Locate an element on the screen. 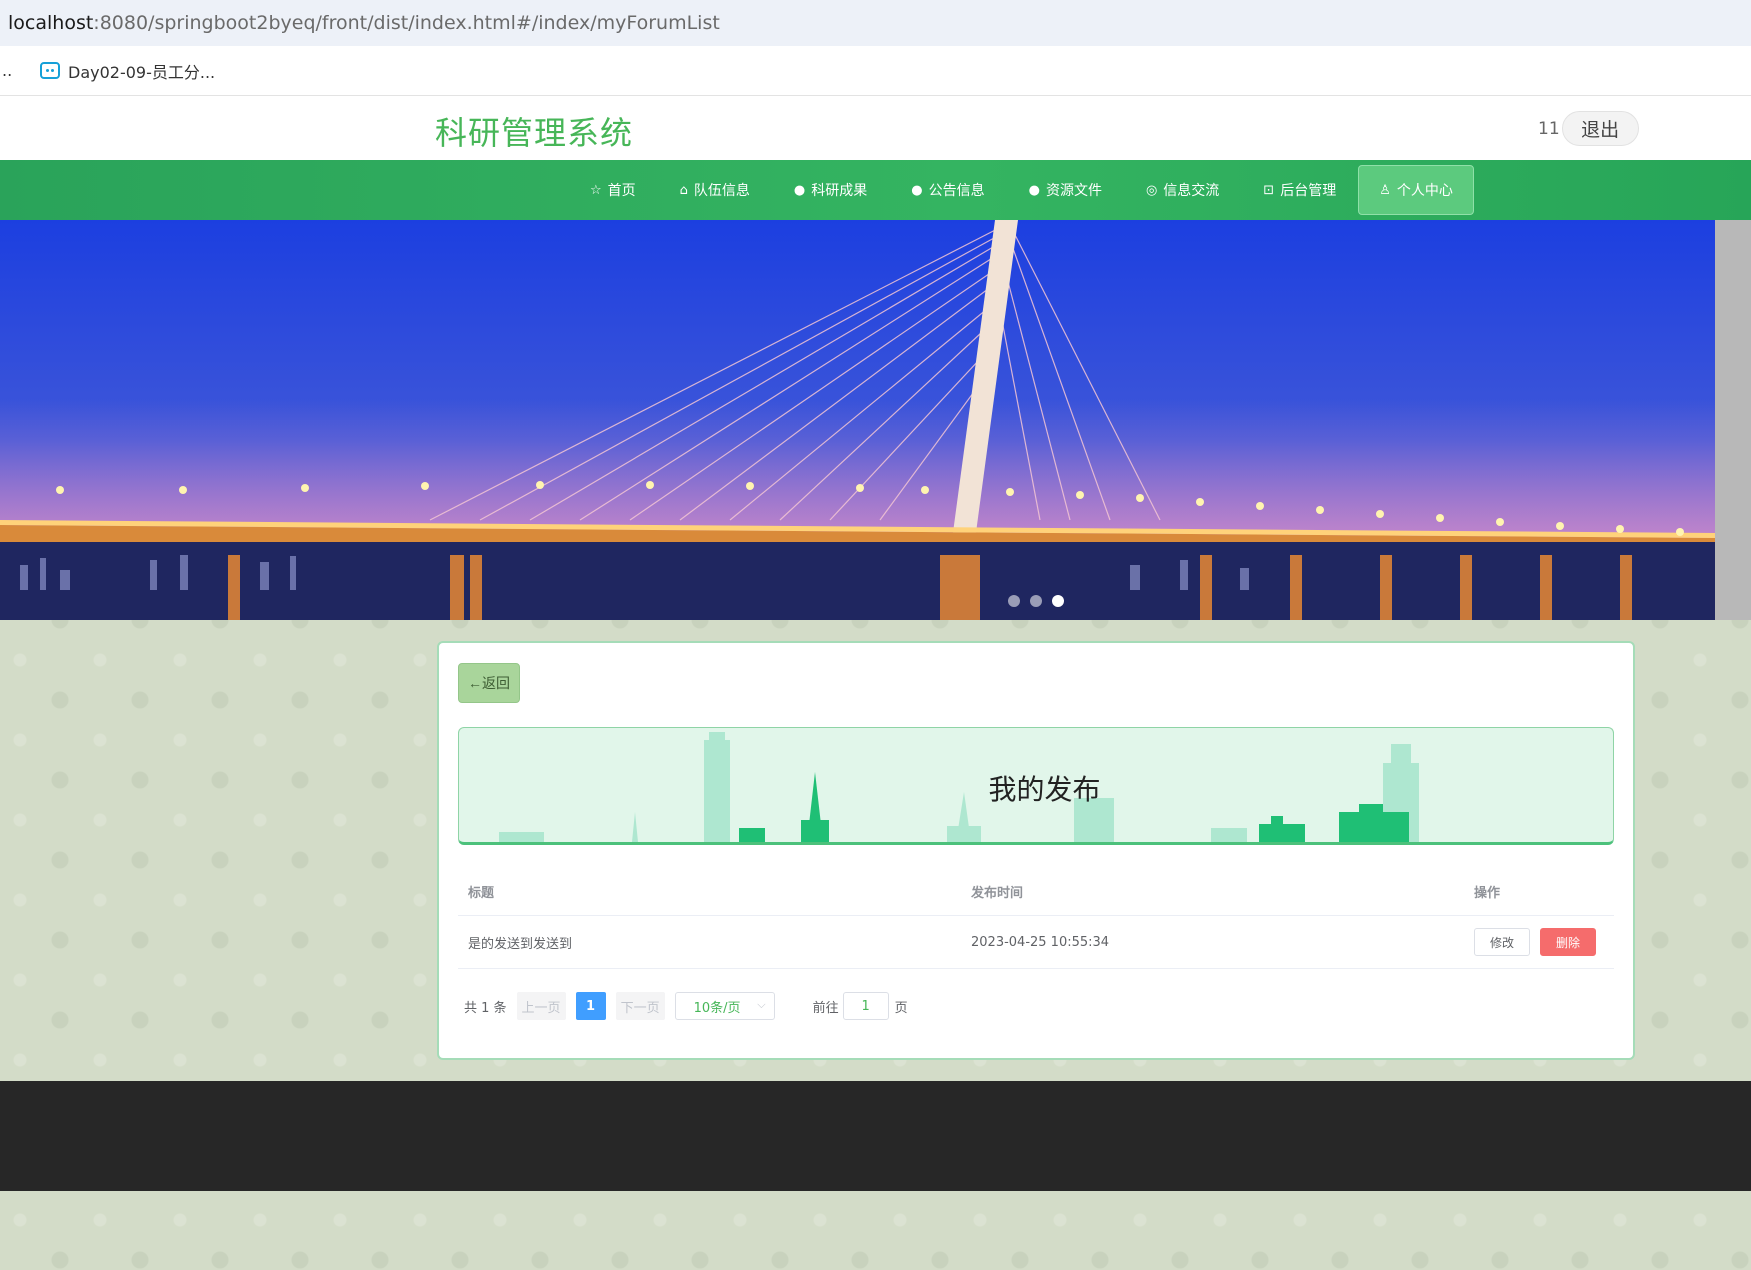  pagination: 共 1 条 上一页 1 下一页 10条/页 ⌵ 前往 页 is located at coordinates (686, 1006).